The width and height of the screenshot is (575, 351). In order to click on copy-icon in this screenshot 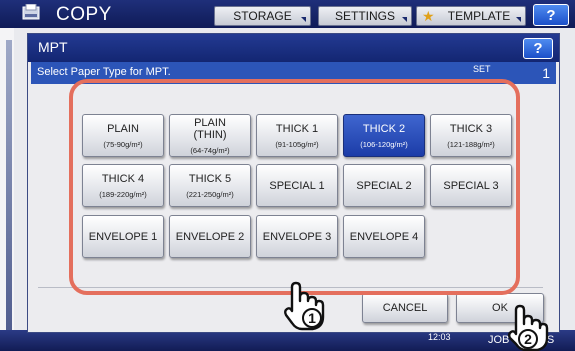, I will do `click(31, 12)`.